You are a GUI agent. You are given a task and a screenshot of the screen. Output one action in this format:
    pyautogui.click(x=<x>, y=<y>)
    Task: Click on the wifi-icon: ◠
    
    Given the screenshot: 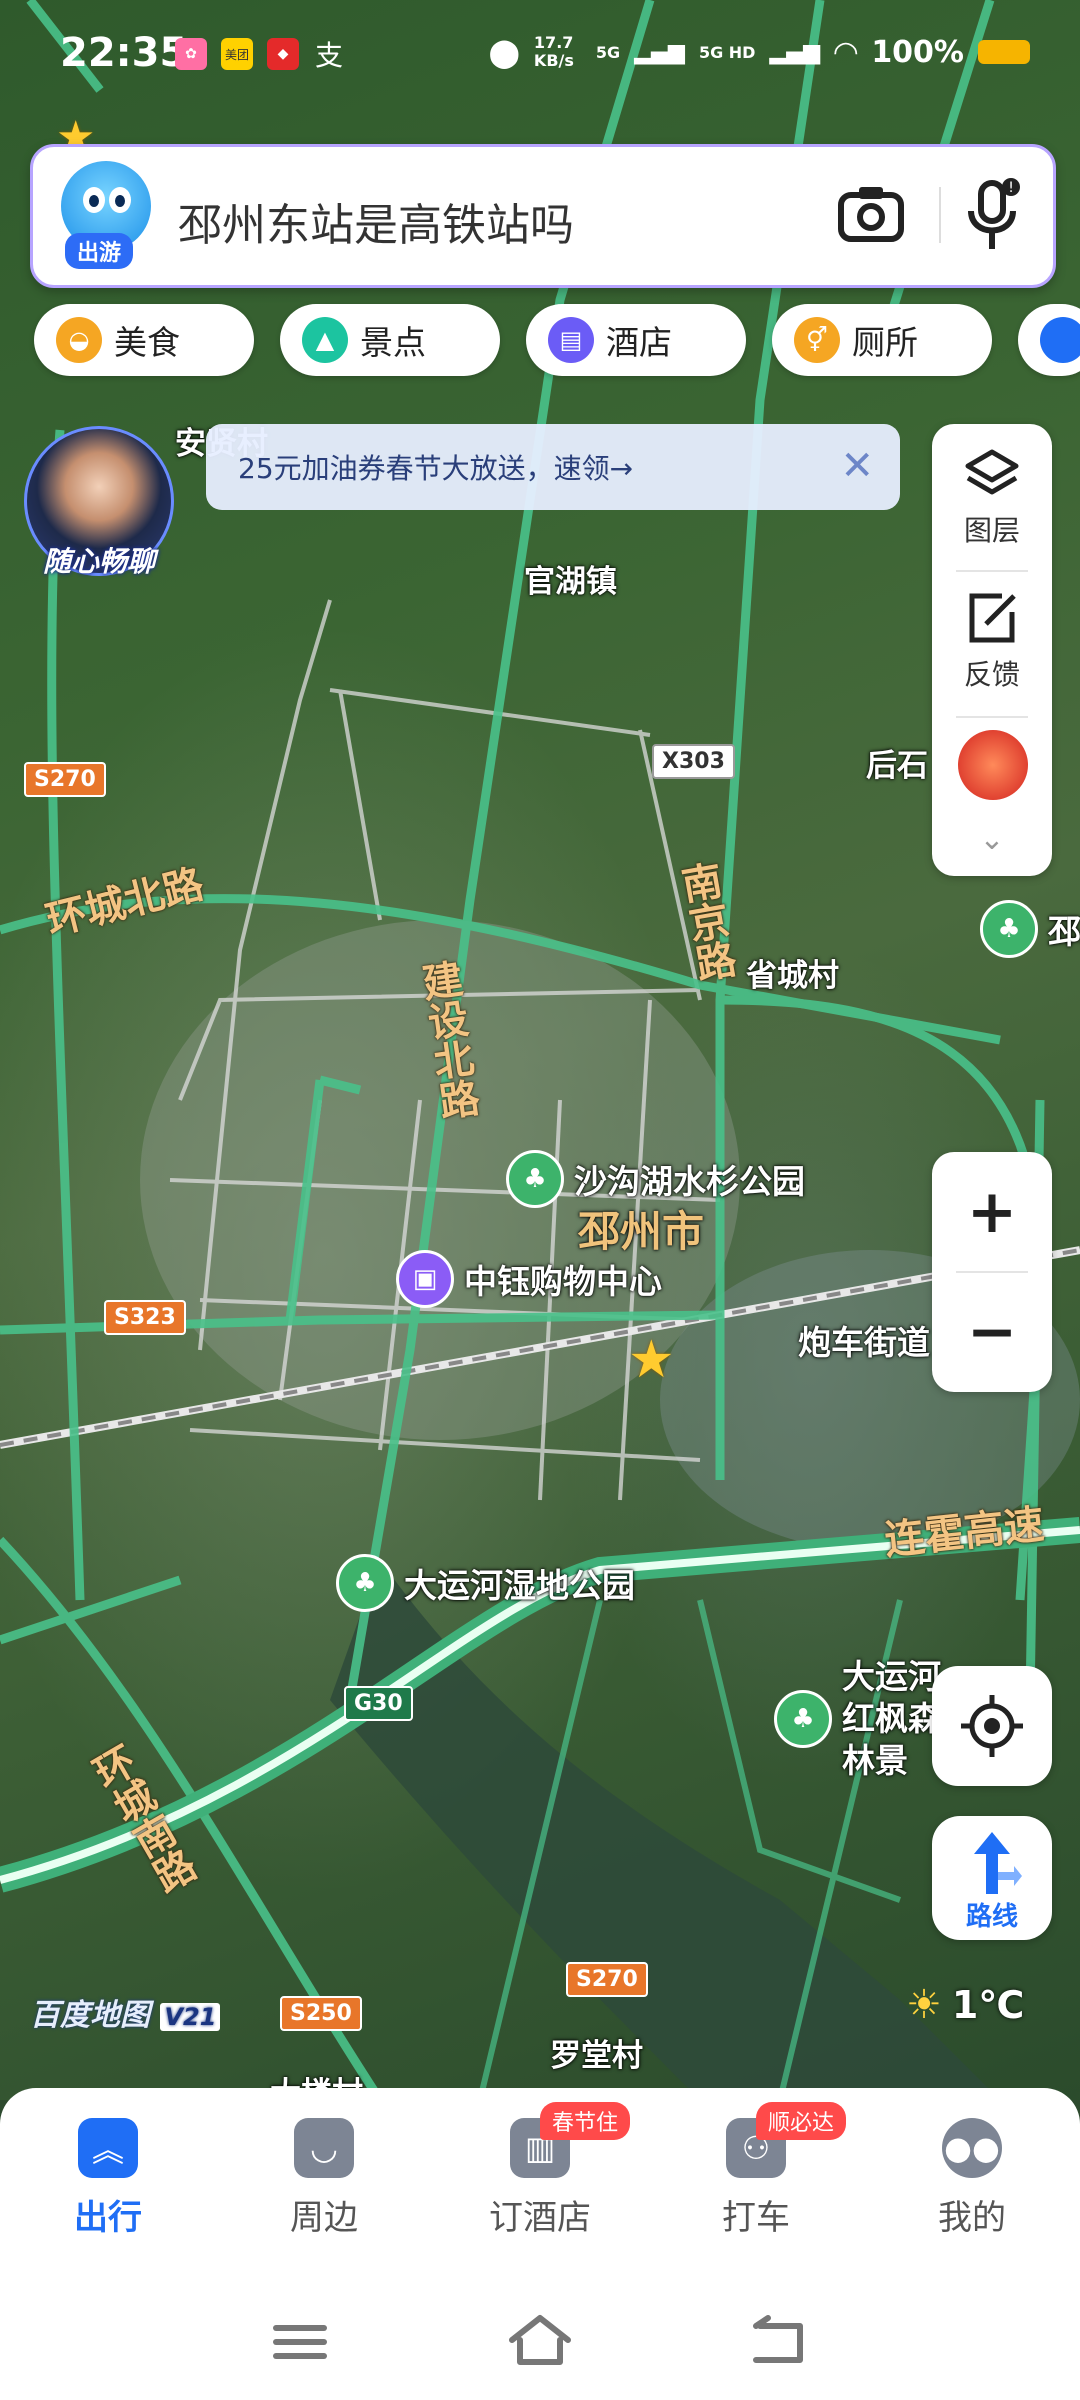 What is the action you would take?
    pyautogui.click(x=846, y=52)
    